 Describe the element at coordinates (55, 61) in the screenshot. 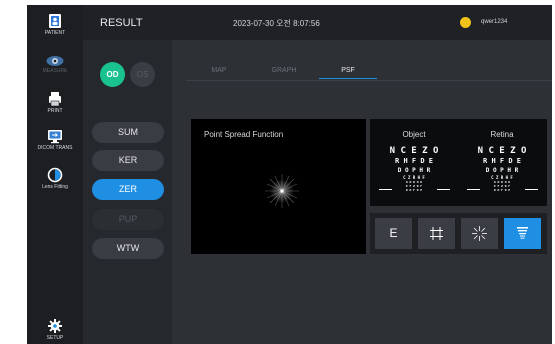

I see `eye-icon` at that location.